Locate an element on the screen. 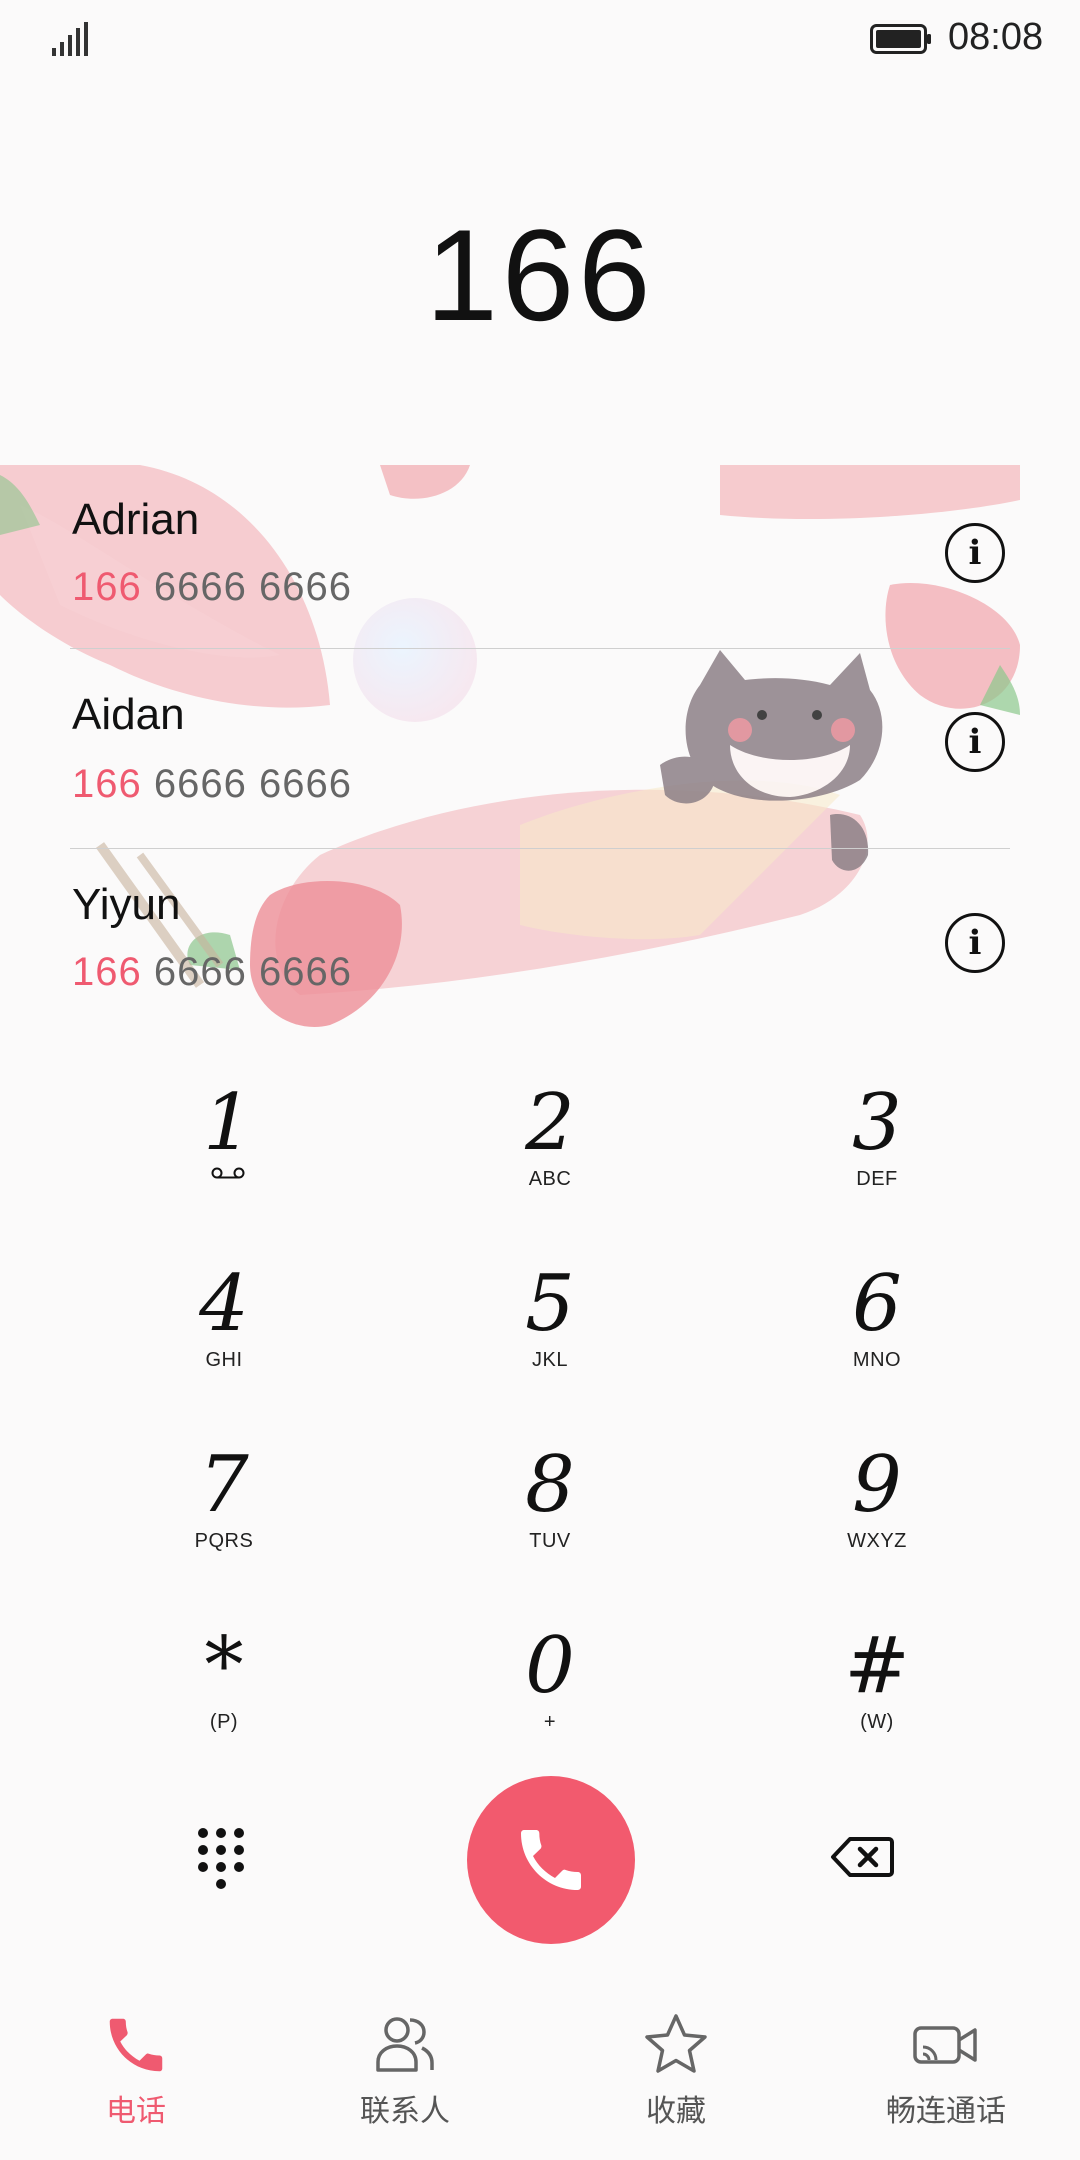  dial-key-4: 4 GHI is located at coordinates (224, 1336).